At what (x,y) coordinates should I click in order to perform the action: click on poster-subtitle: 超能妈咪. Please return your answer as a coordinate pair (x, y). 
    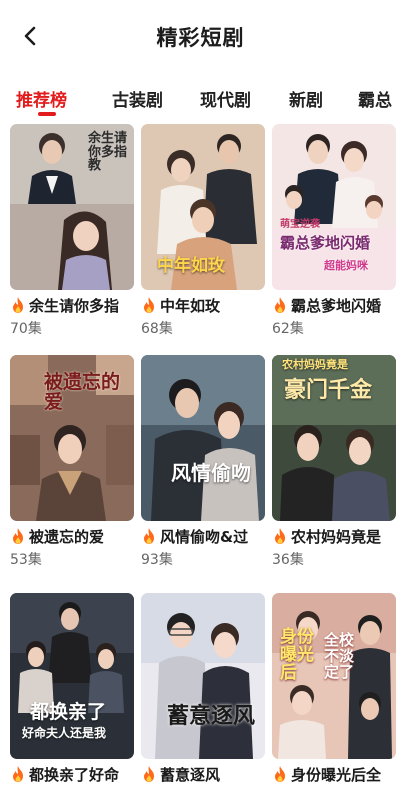
    Looking at the image, I should click on (346, 265).